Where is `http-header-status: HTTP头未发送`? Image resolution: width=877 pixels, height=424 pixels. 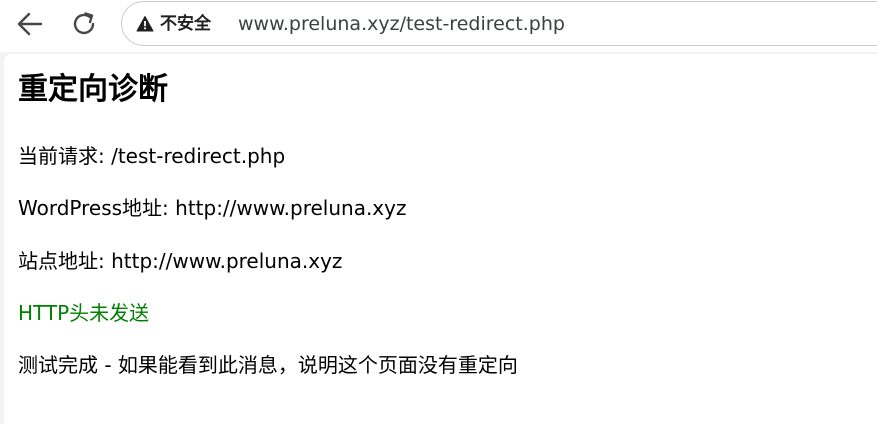 http-header-status: HTTP头未发送 is located at coordinates (84, 313).